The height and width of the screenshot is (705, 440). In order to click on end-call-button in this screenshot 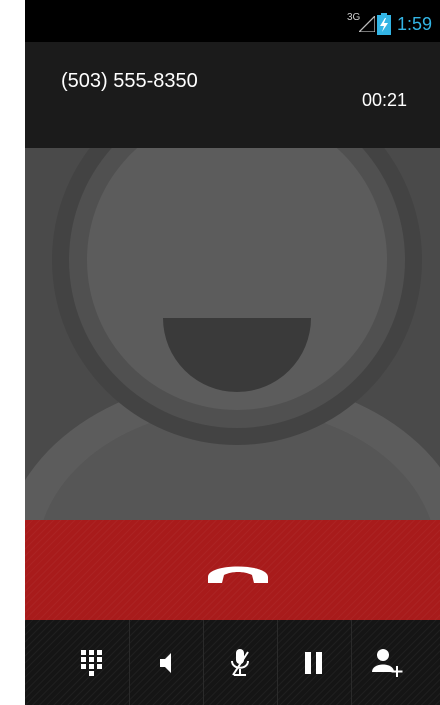, I will do `click(232, 570)`.